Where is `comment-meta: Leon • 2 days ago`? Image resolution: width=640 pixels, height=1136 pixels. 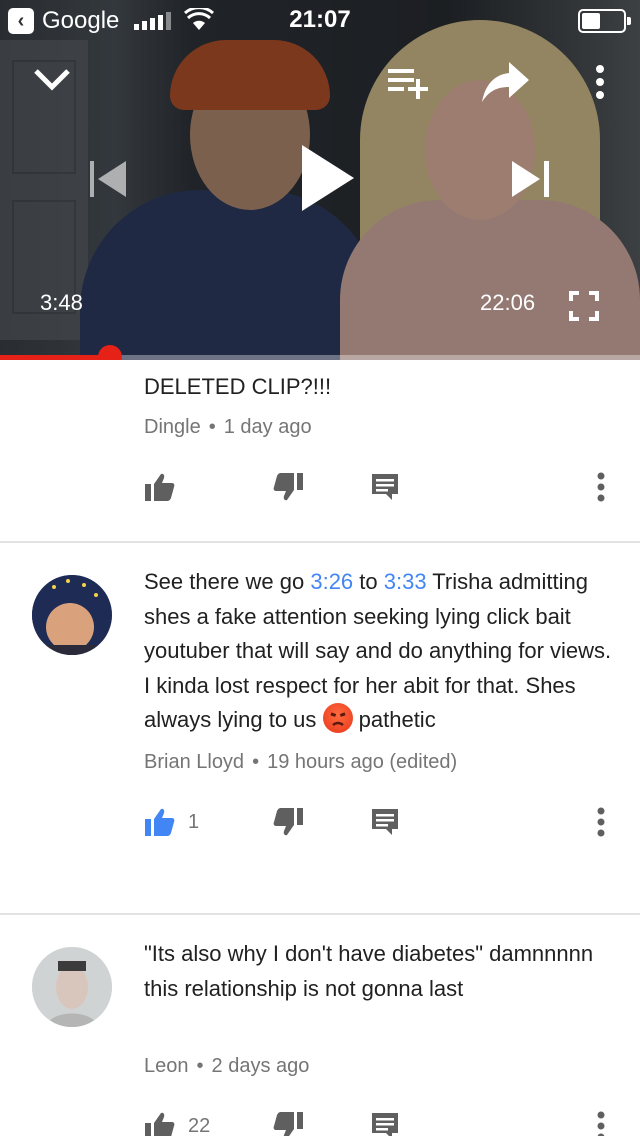 comment-meta: Leon • 2 days ago is located at coordinates (227, 1066).